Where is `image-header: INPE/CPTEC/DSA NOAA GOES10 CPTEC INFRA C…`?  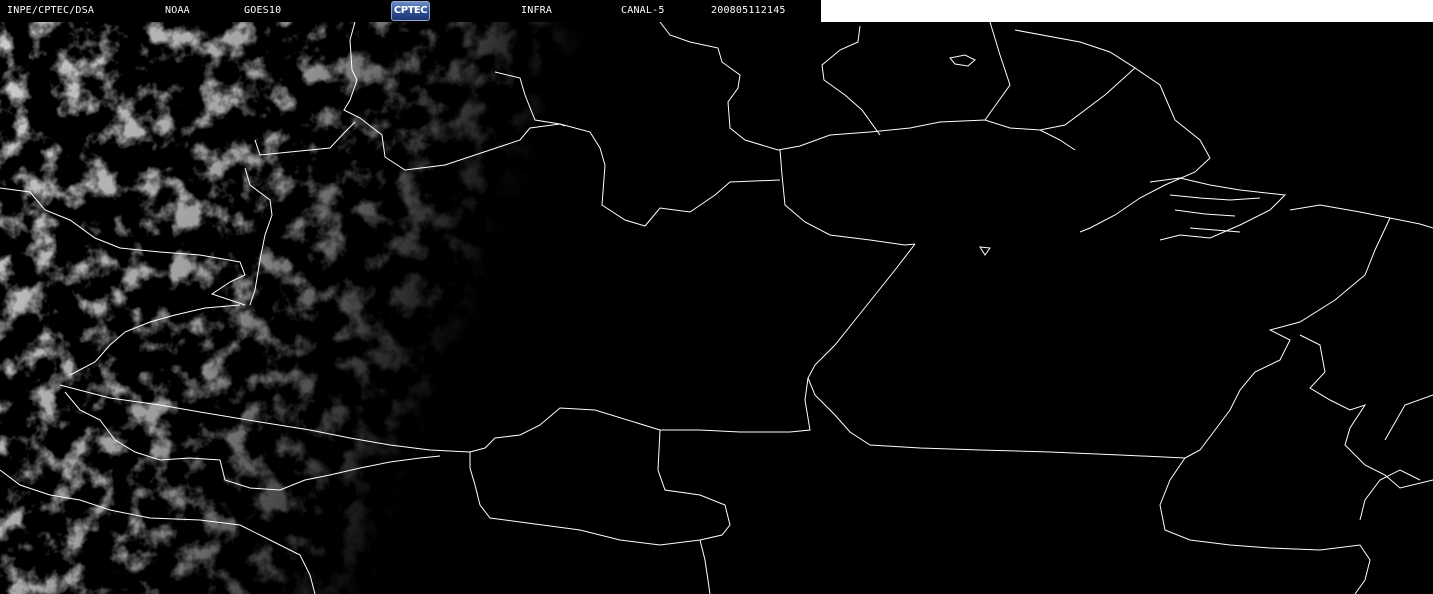
image-header: INPE/CPTEC/DSA NOAA GOES10 CPTEC INFRA C… is located at coordinates (410, 11).